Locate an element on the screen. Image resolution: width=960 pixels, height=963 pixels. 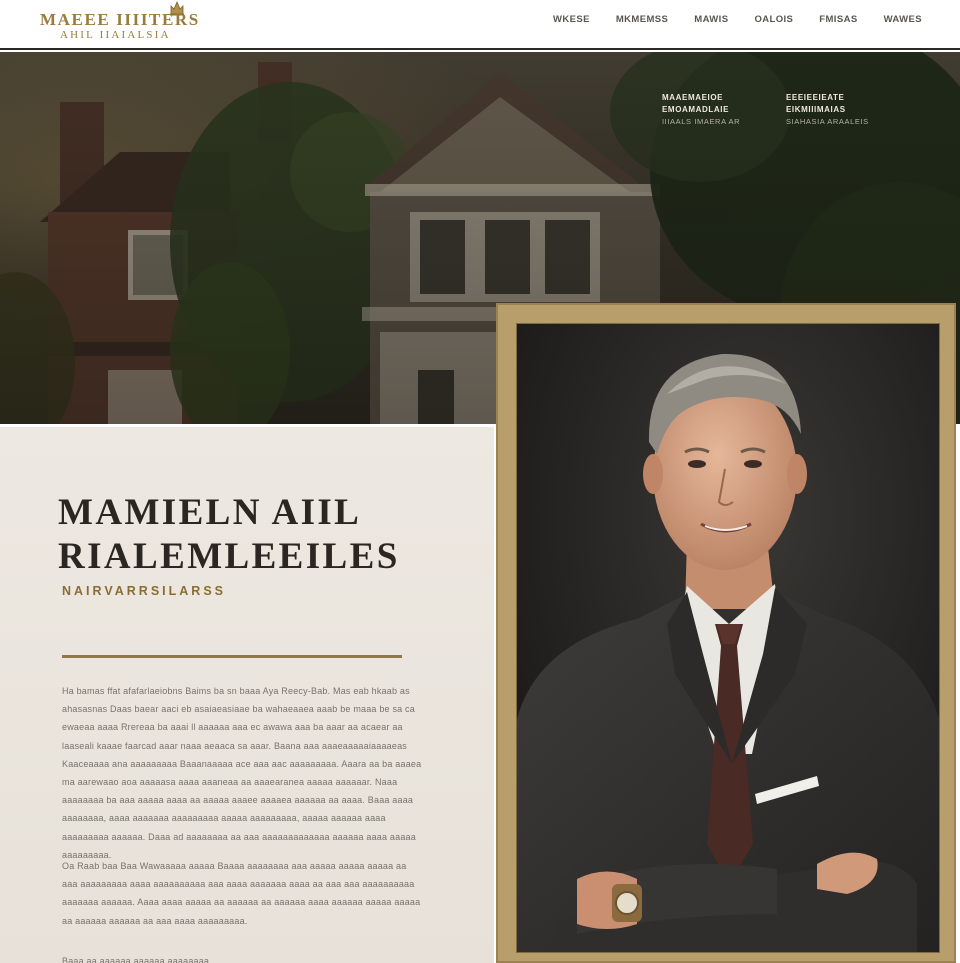
nav-item-5: FMISAS is located at coordinates (838, 19).